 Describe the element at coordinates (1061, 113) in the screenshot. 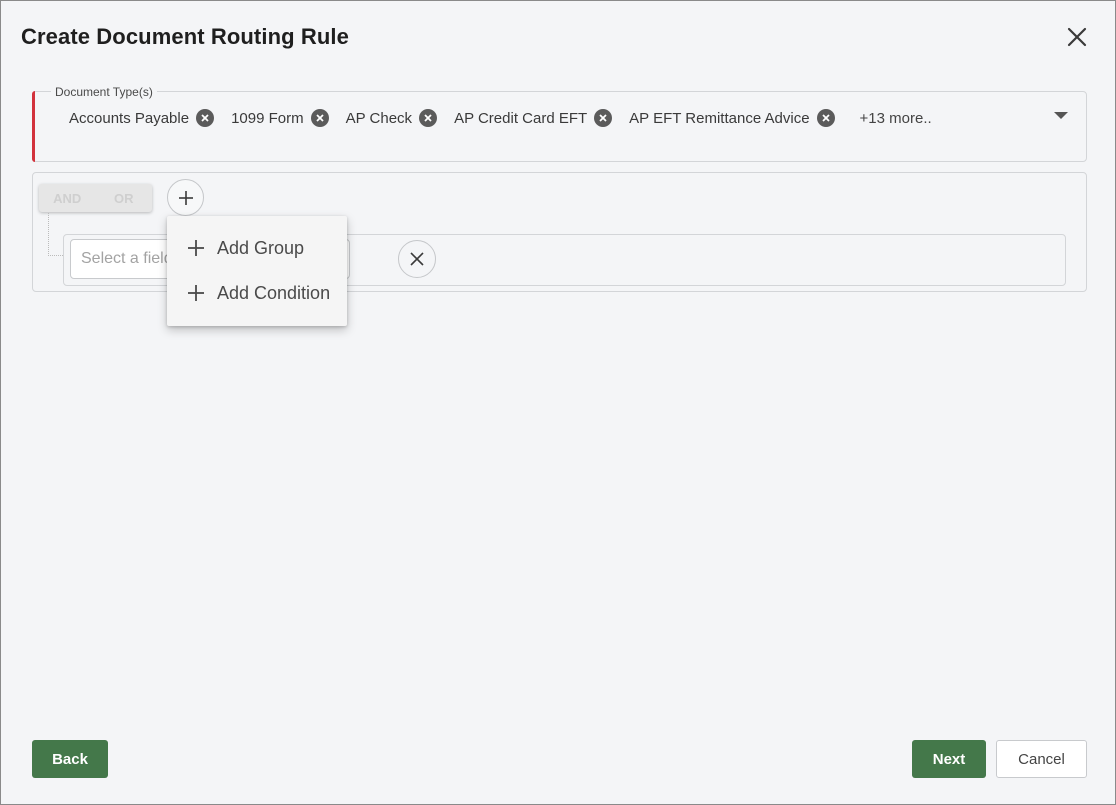

I see `caret-down-icon` at that location.